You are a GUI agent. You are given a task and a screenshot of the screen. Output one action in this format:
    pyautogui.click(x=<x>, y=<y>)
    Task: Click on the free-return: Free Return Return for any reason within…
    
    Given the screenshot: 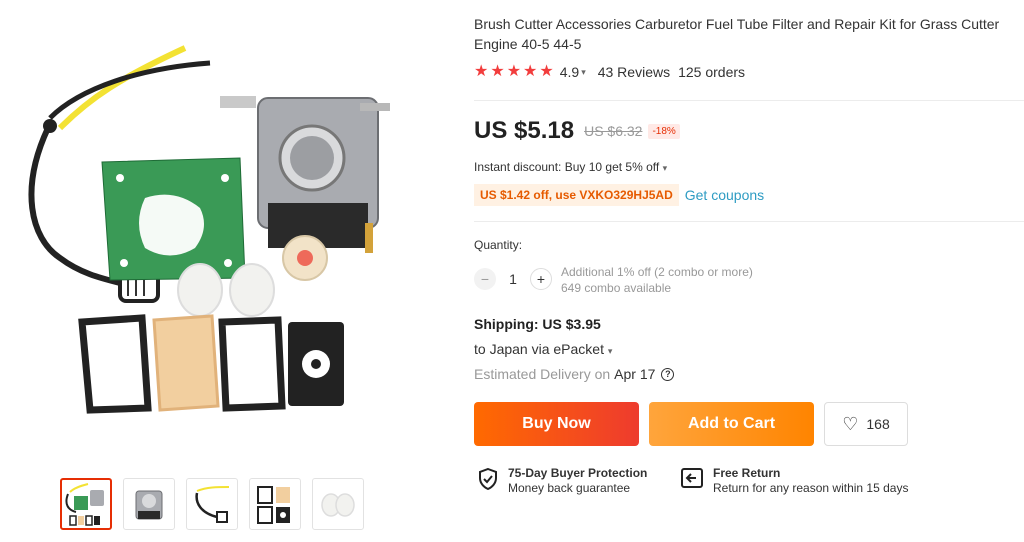 What is the action you would take?
    pyautogui.click(x=794, y=481)
    